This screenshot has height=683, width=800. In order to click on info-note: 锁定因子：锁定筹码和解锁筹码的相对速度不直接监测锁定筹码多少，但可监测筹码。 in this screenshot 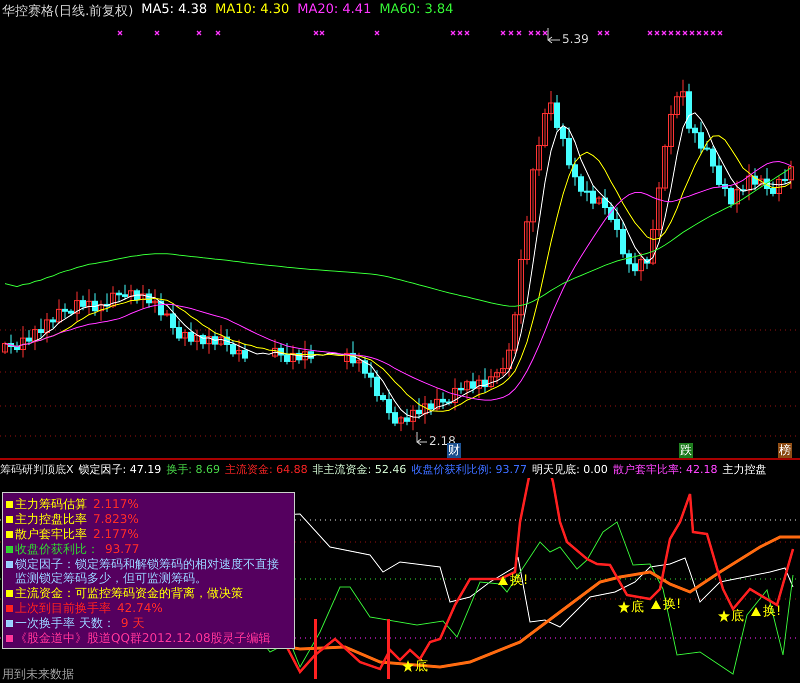, I will do `click(147, 571)`.